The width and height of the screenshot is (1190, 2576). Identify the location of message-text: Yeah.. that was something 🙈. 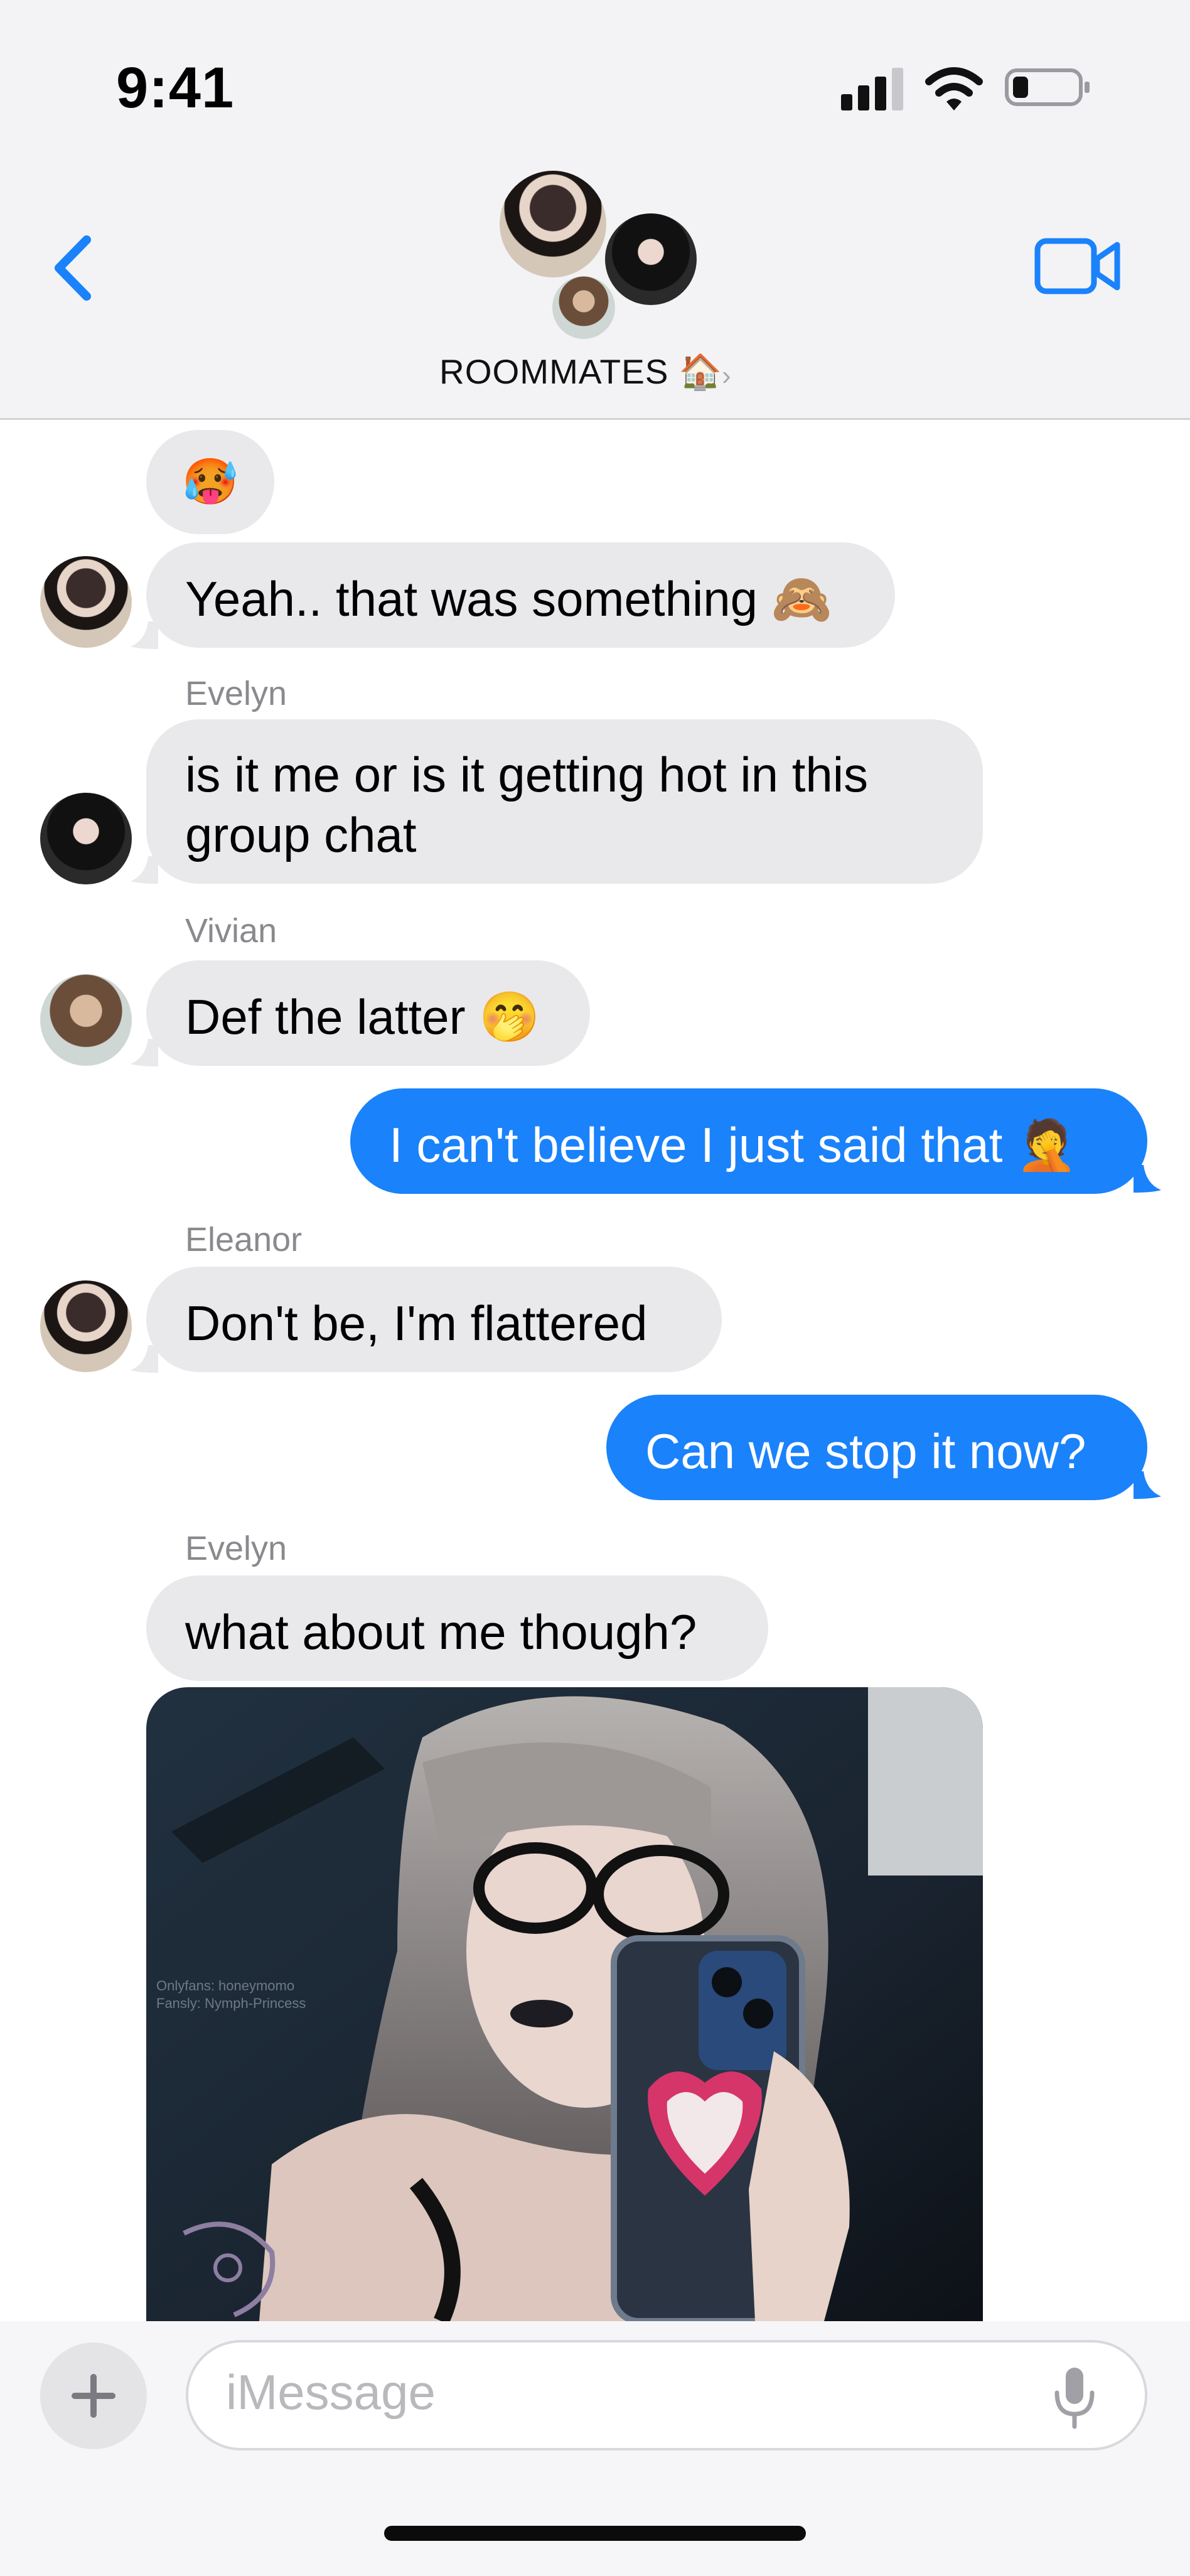
(508, 598).